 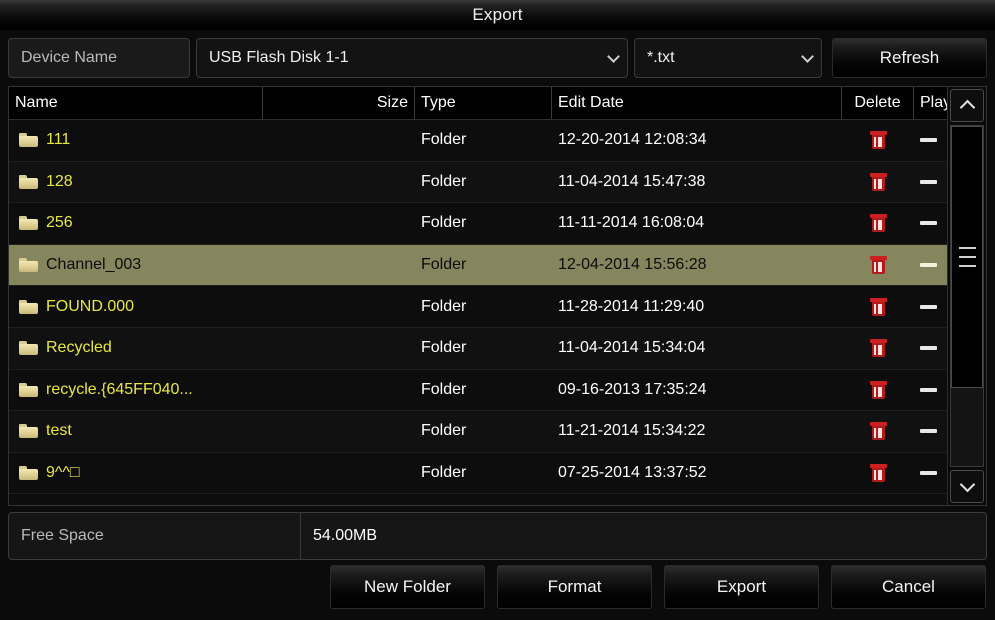 What do you see at coordinates (136, 223) in the screenshot?
I see `cell-name: 256` at bounding box center [136, 223].